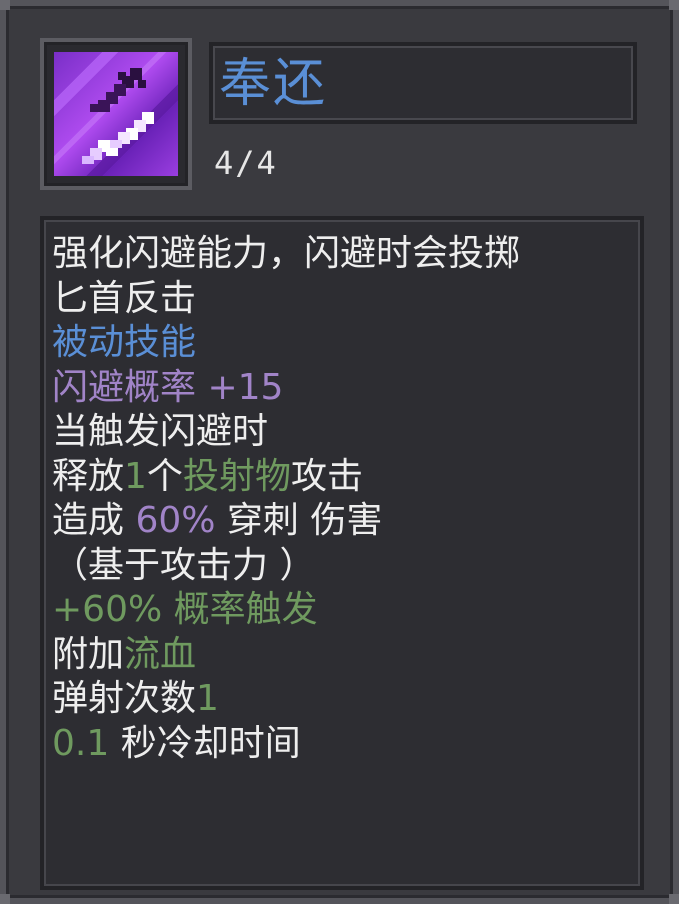 This screenshot has width=679, height=904. What do you see at coordinates (236, 476) in the screenshot?
I see `projectile-keyword: 投射物` at bounding box center [236, 476].